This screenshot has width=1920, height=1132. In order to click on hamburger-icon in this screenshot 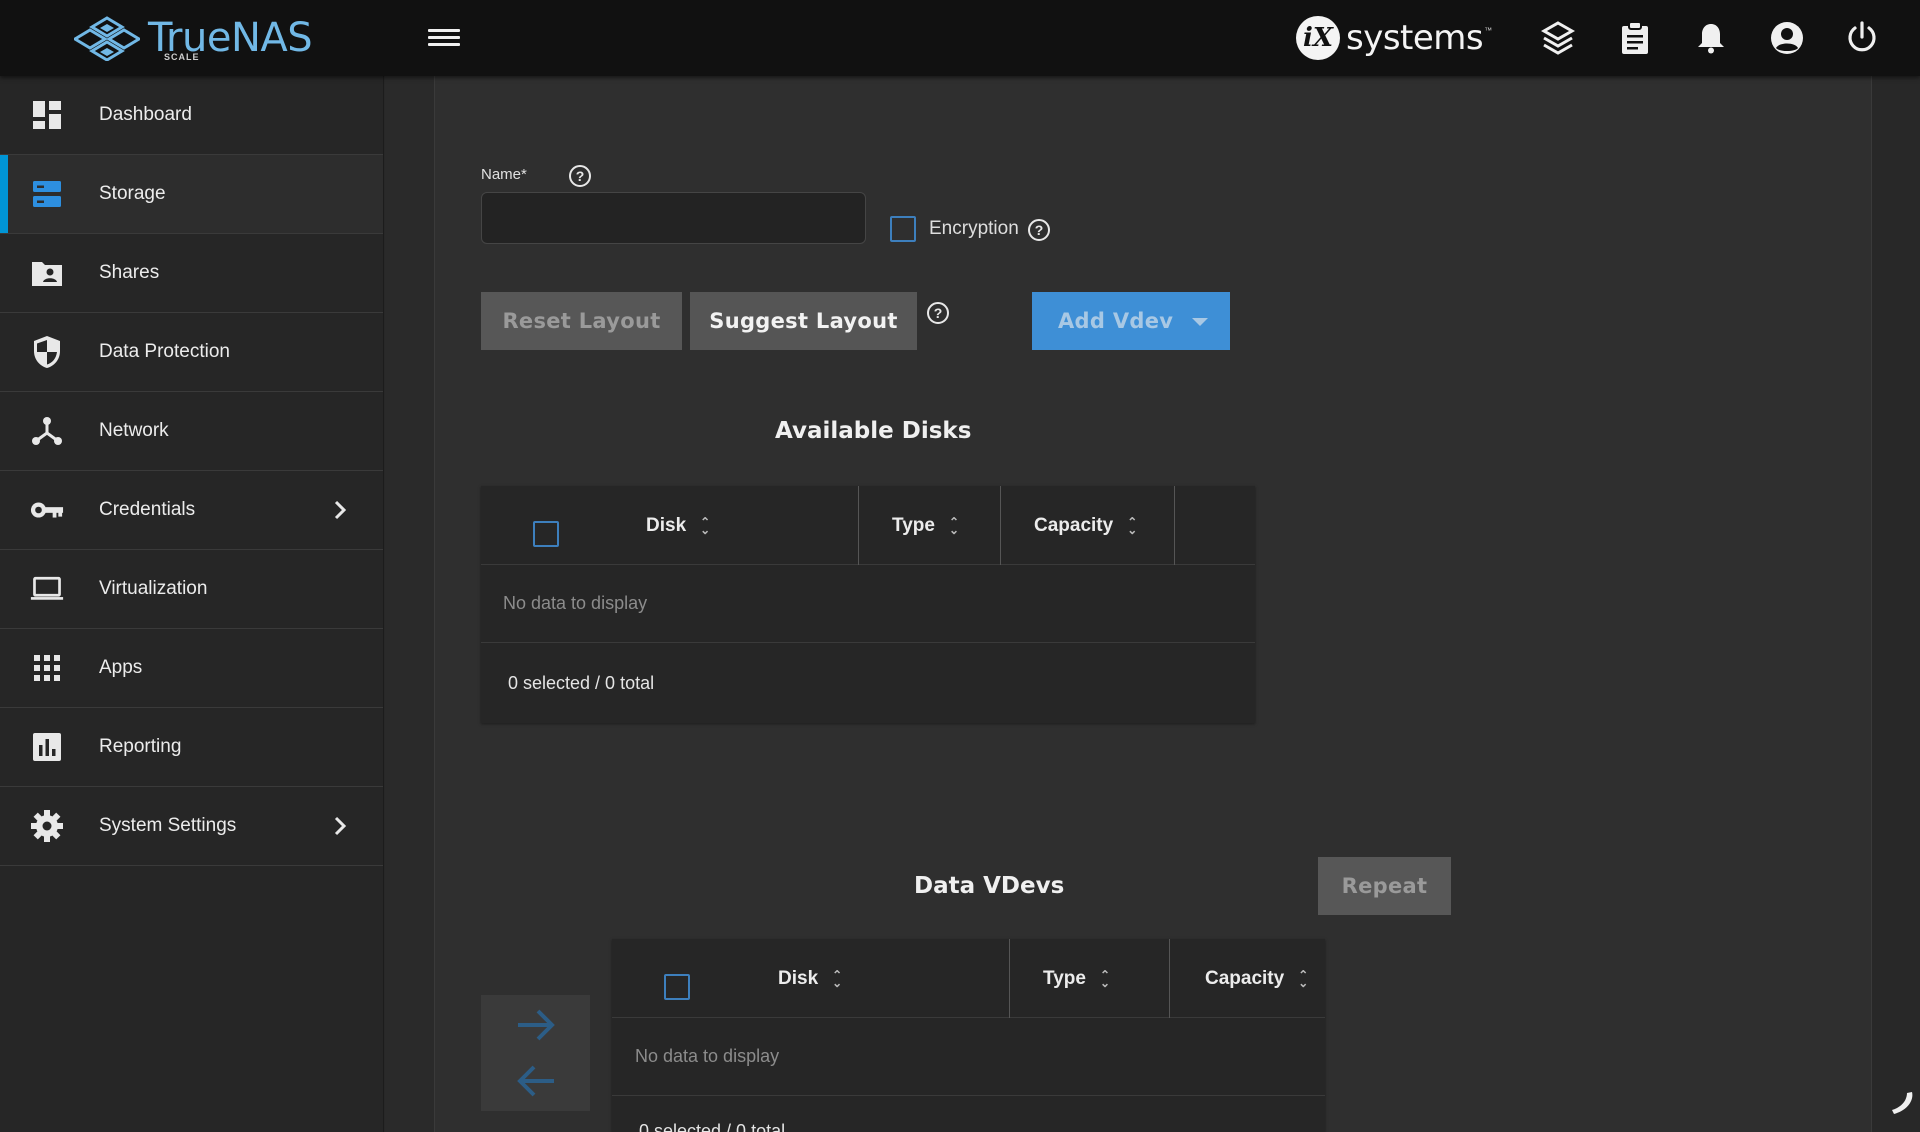, I will do `click(444, 38)`.